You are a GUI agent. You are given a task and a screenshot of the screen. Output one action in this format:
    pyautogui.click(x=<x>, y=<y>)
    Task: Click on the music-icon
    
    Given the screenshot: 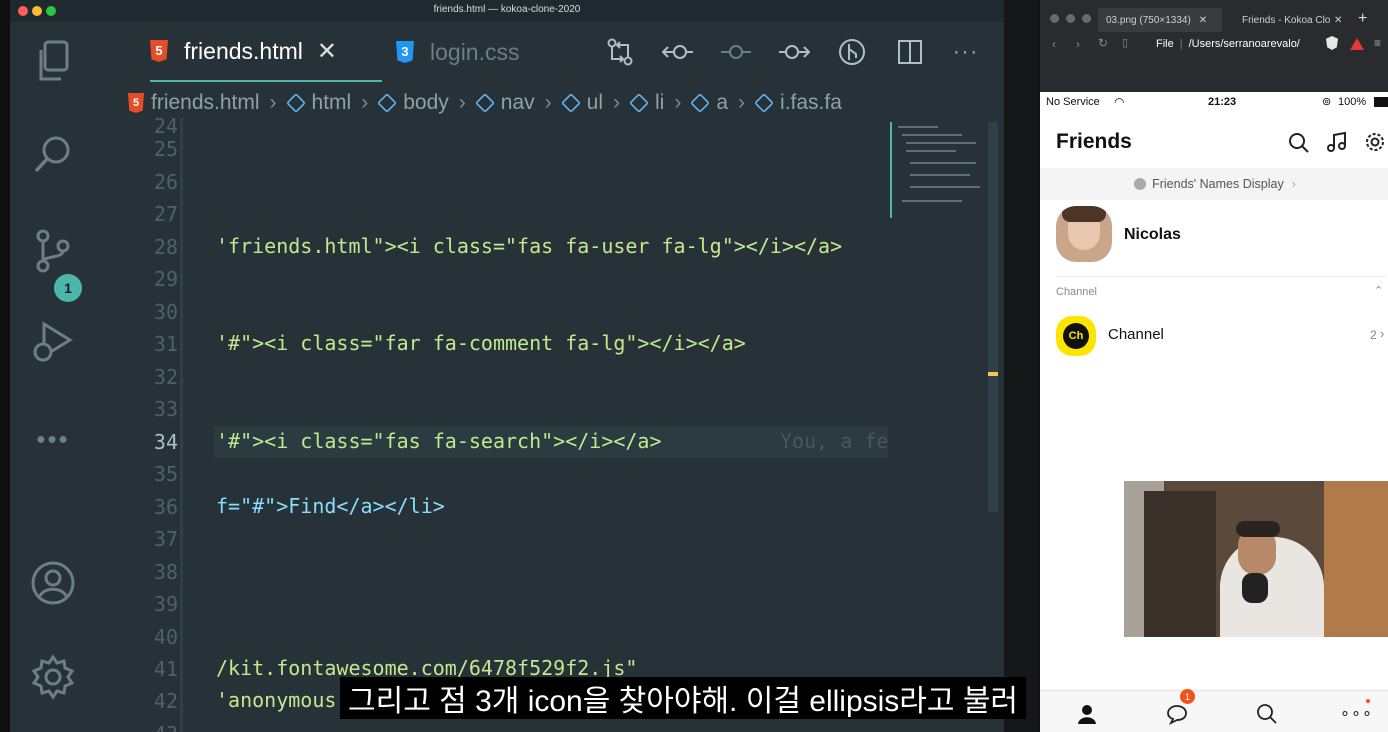 What is the action you would take?
    pyautogui.click(x=1337, y=144)
    